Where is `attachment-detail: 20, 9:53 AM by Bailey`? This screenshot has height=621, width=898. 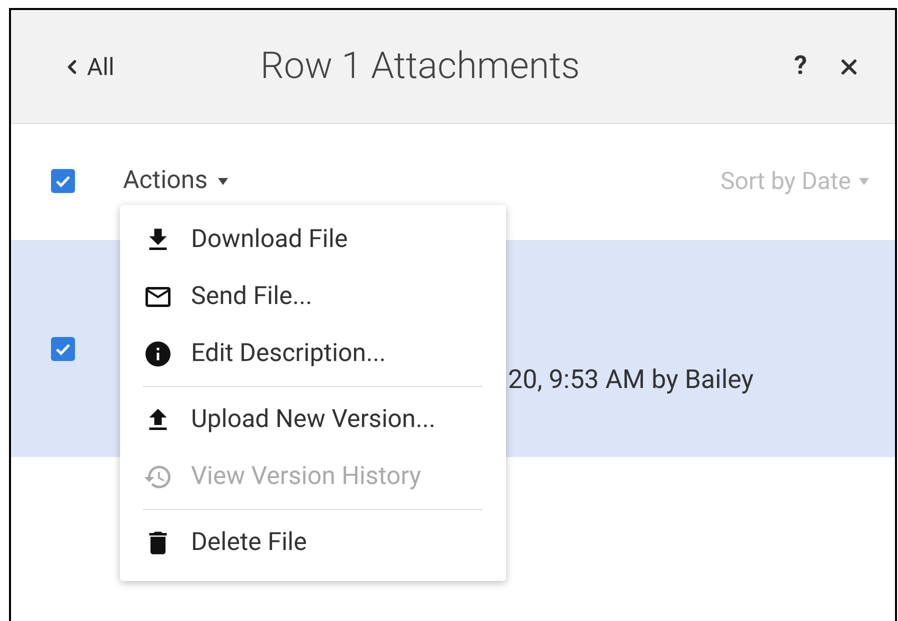 attachment-detail: 20, 9:53 AM by Bailey is located at coordinates (631, 380).